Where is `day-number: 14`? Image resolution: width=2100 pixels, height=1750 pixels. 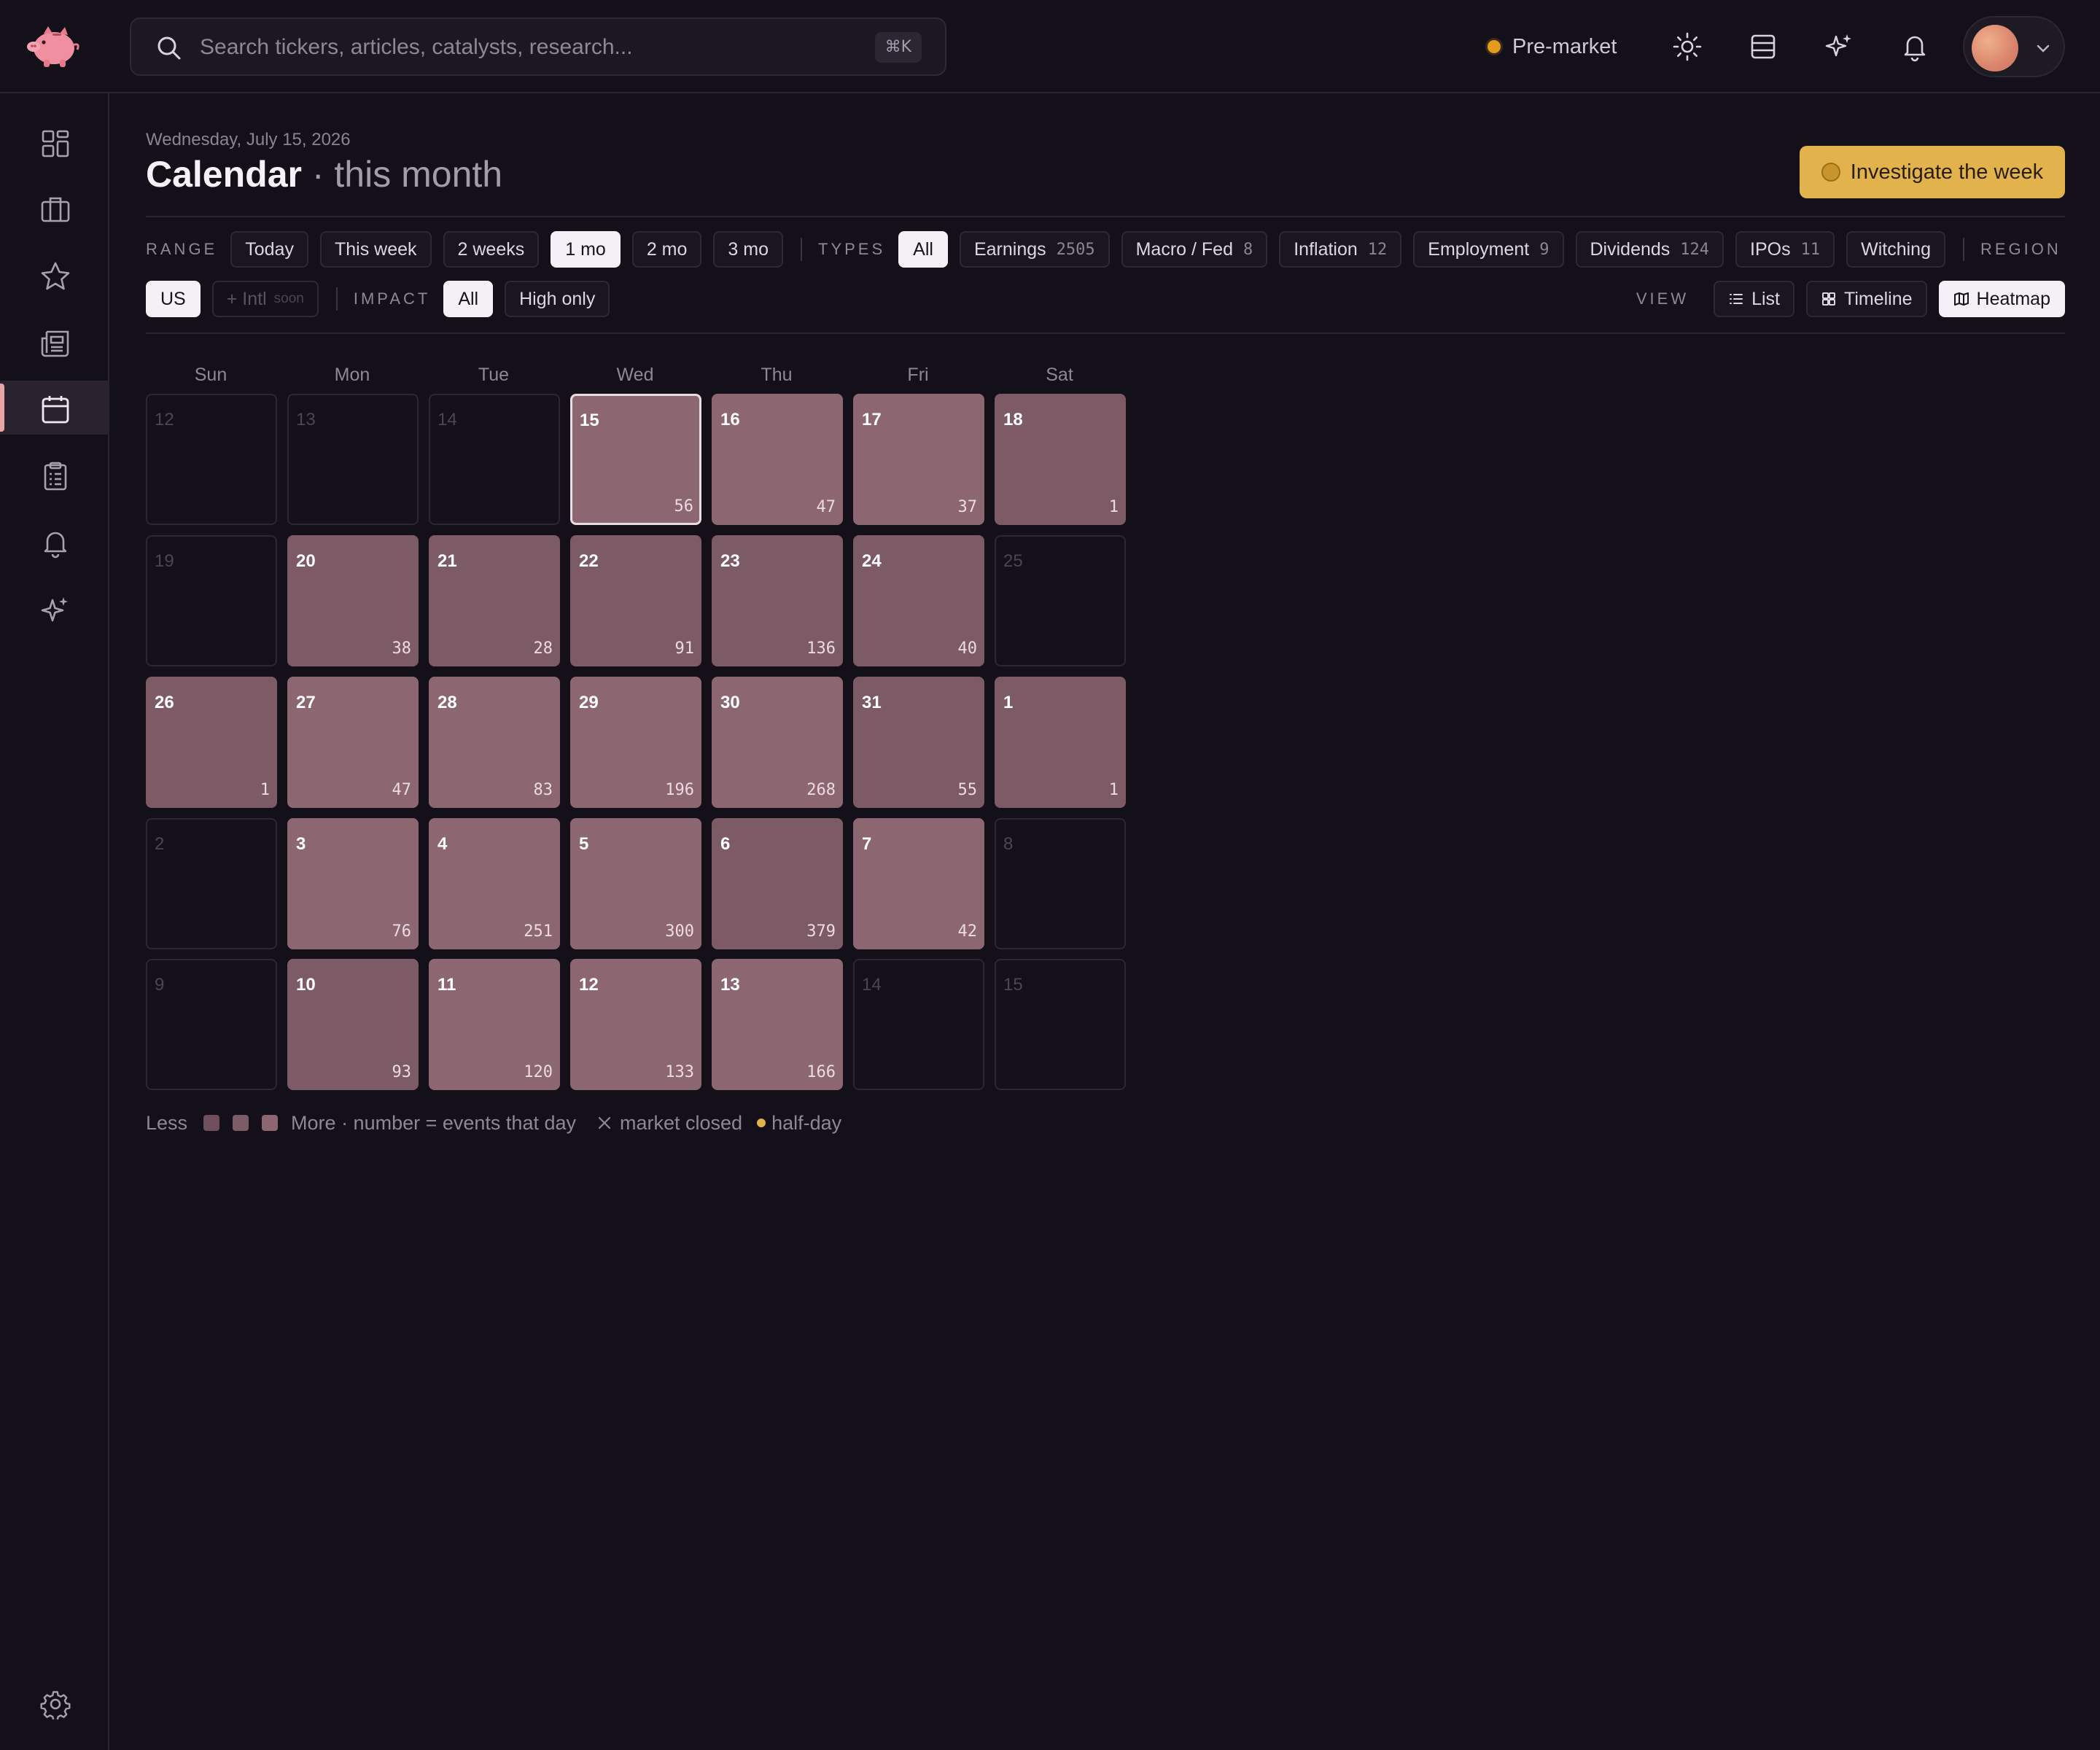 day-number: 14 is located at coordinates (872, 985).